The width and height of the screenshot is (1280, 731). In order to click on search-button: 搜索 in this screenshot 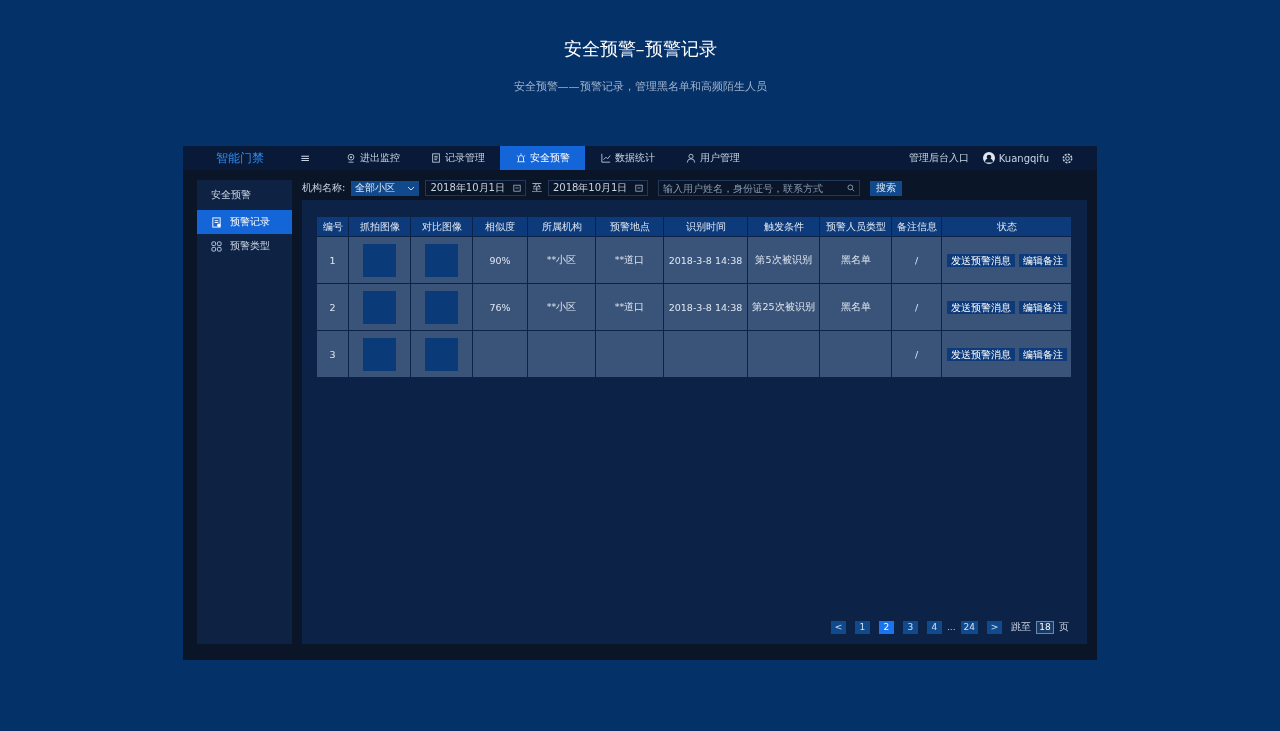, I will do `click(886, 188)`.